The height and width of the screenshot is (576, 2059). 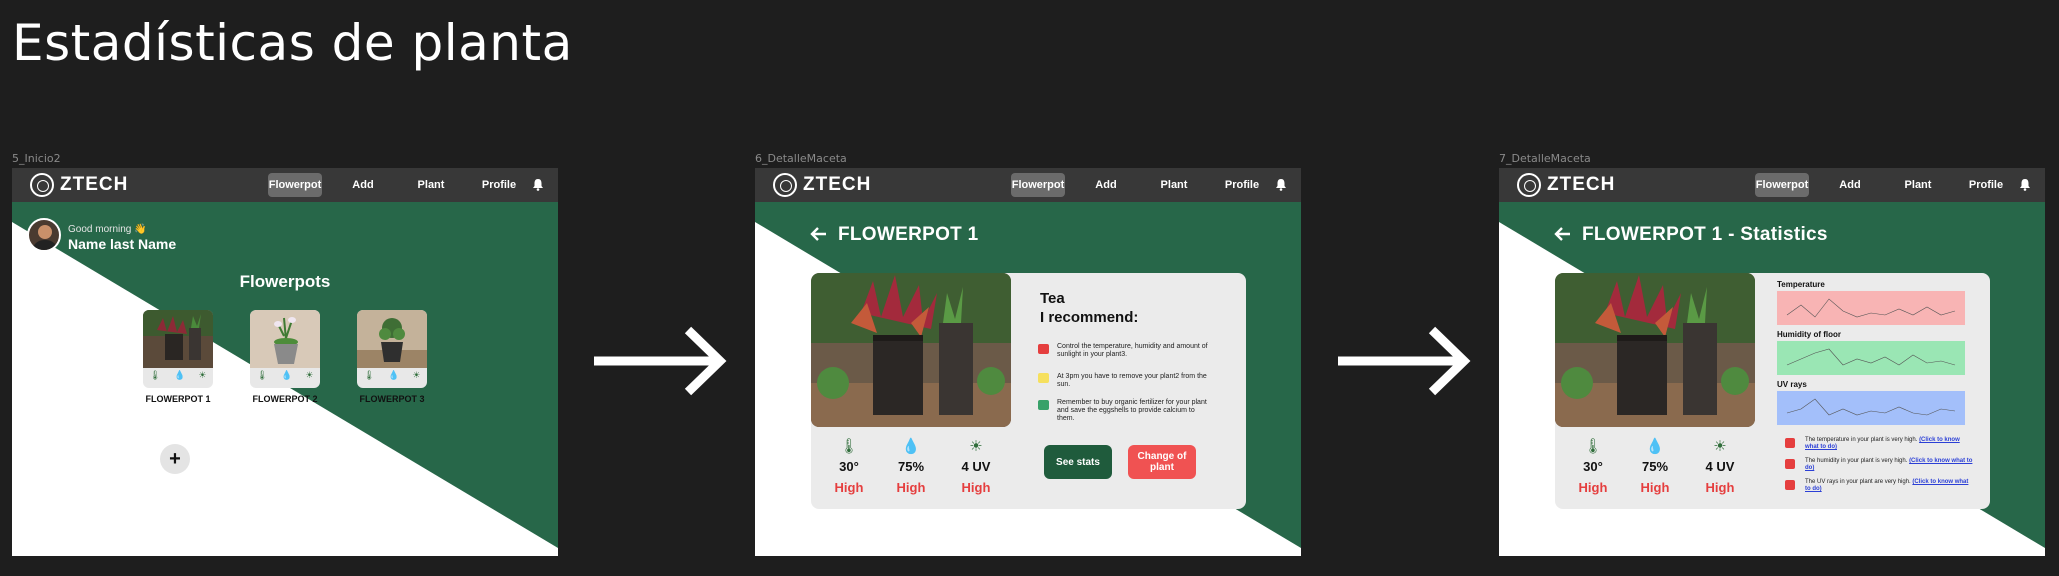 What do you see at coordinates (285, 281) in the screenshot?
I see `flowerpots-heading: Flowerpots` at bounding box center [285, 281].